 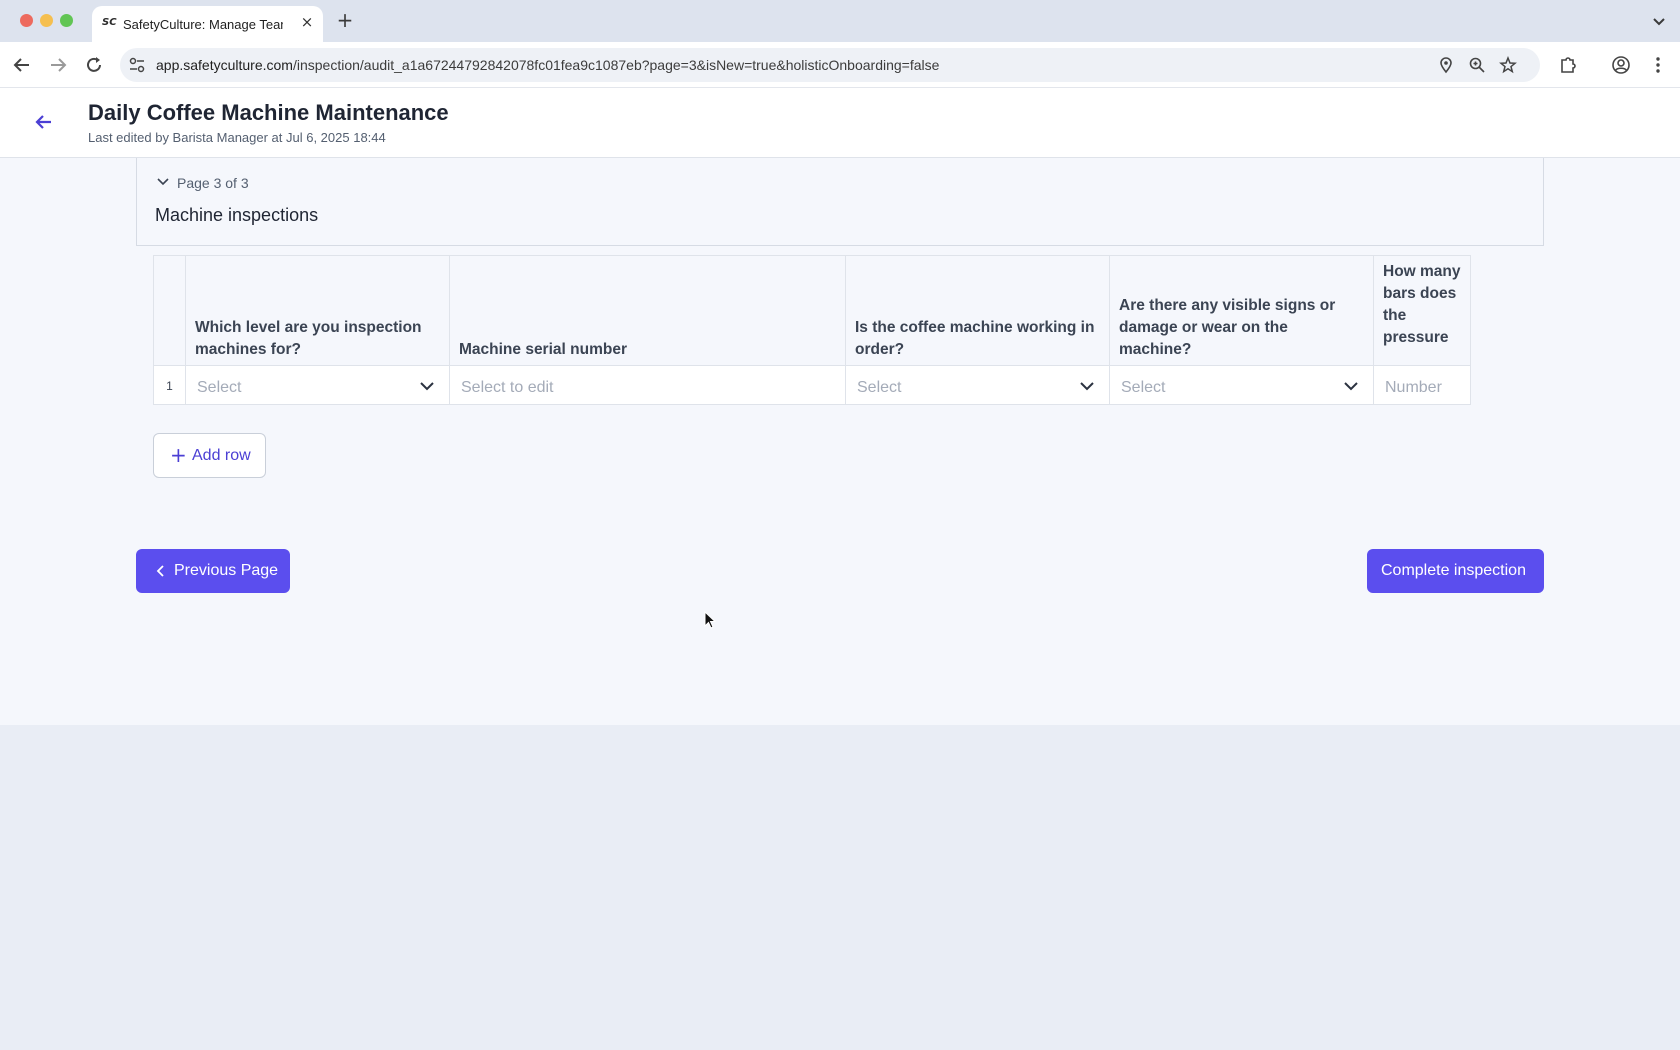 What do you see at coordinates (977, 385) in the screenshot?
I see `working-order-select: Select` at bounding box center [977, 385].